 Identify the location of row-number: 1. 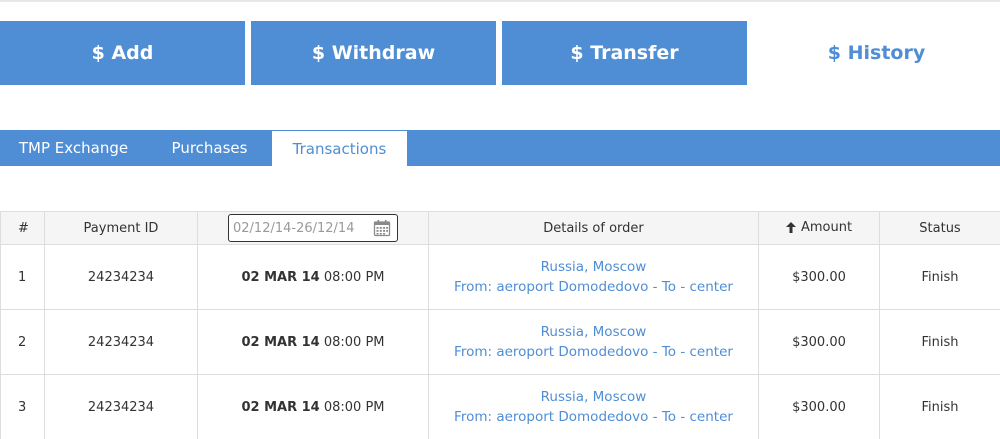
(22, 277).